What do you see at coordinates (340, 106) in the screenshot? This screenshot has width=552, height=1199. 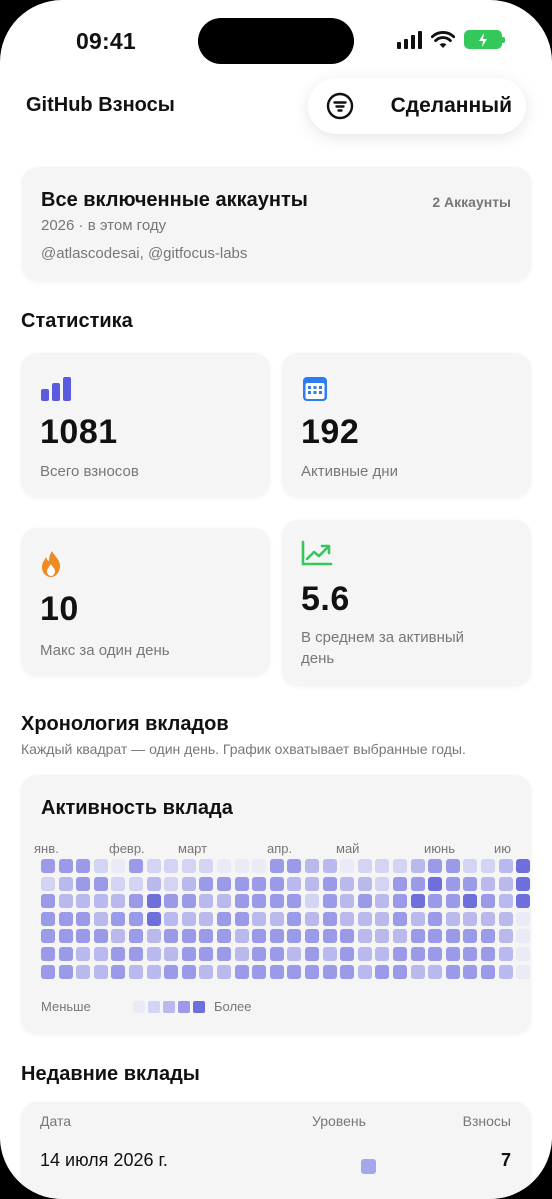 I see `filter-button` at bounding box center [340, 106].